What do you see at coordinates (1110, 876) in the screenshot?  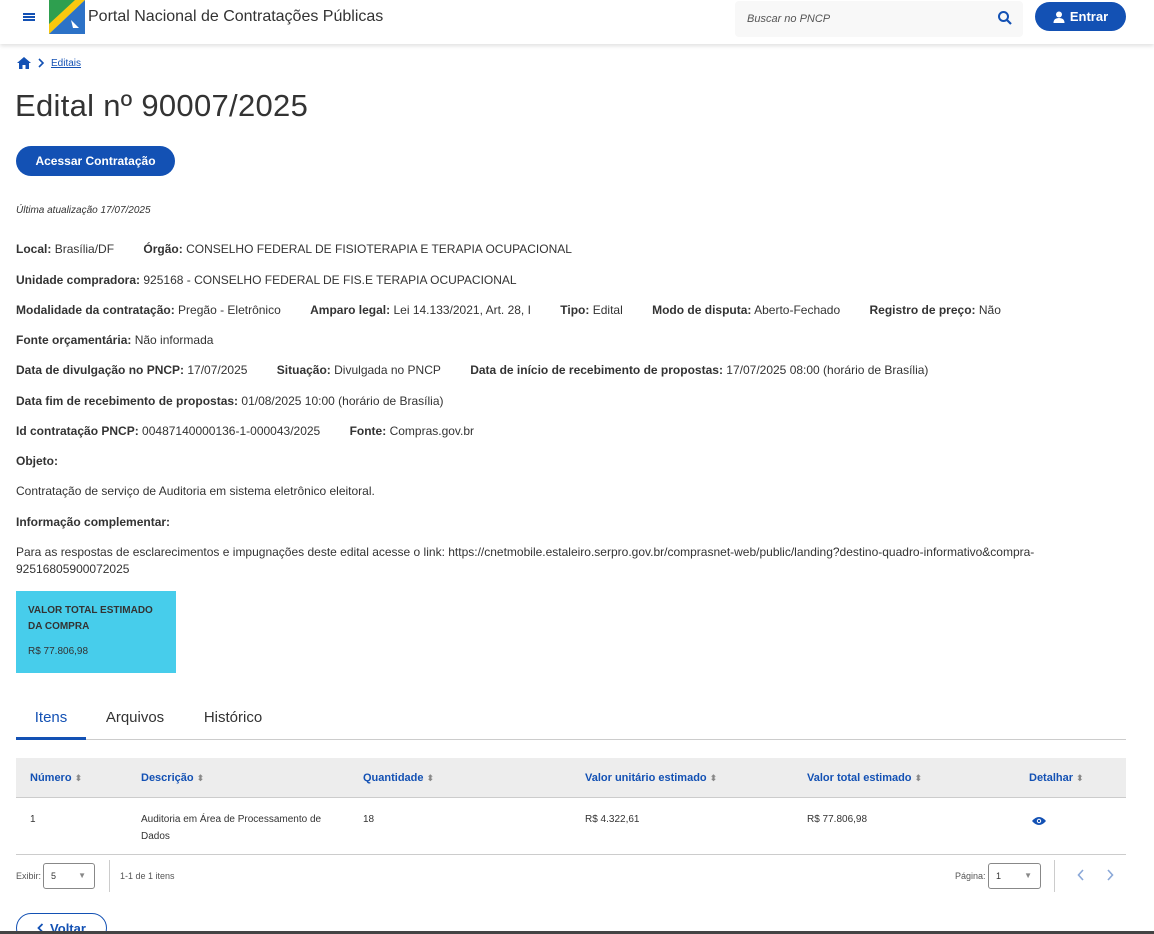 I see `next-page-icon` at bounding box center [1110, 876].